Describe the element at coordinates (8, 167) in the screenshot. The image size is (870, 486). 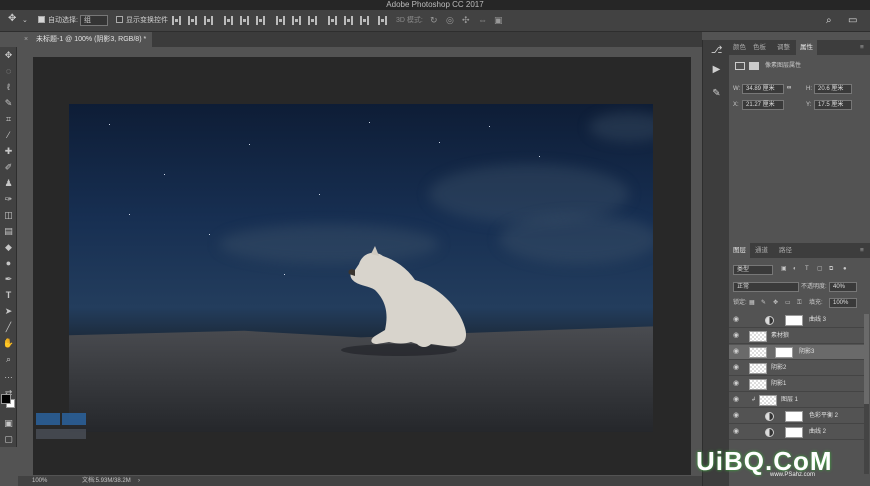
I see `brush-tool-icon: ✐` at that location.